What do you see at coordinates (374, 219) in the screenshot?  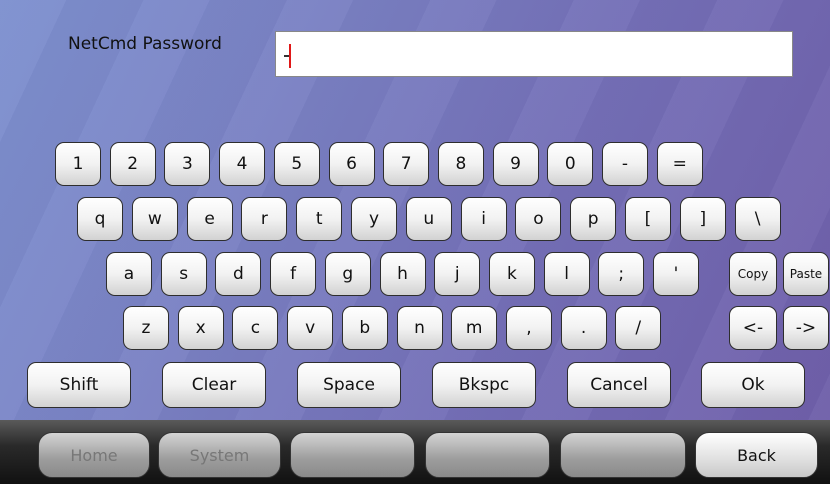 I see `key-y: y` at bounding box center [374, 219].